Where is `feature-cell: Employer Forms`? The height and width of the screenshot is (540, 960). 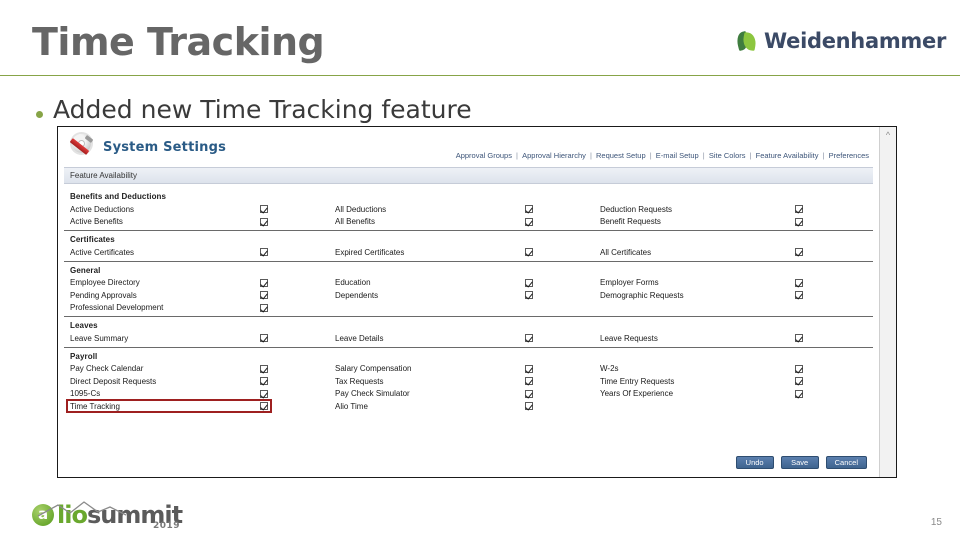 feature-cell: Employer Forms is located at coordinates (733, 283).